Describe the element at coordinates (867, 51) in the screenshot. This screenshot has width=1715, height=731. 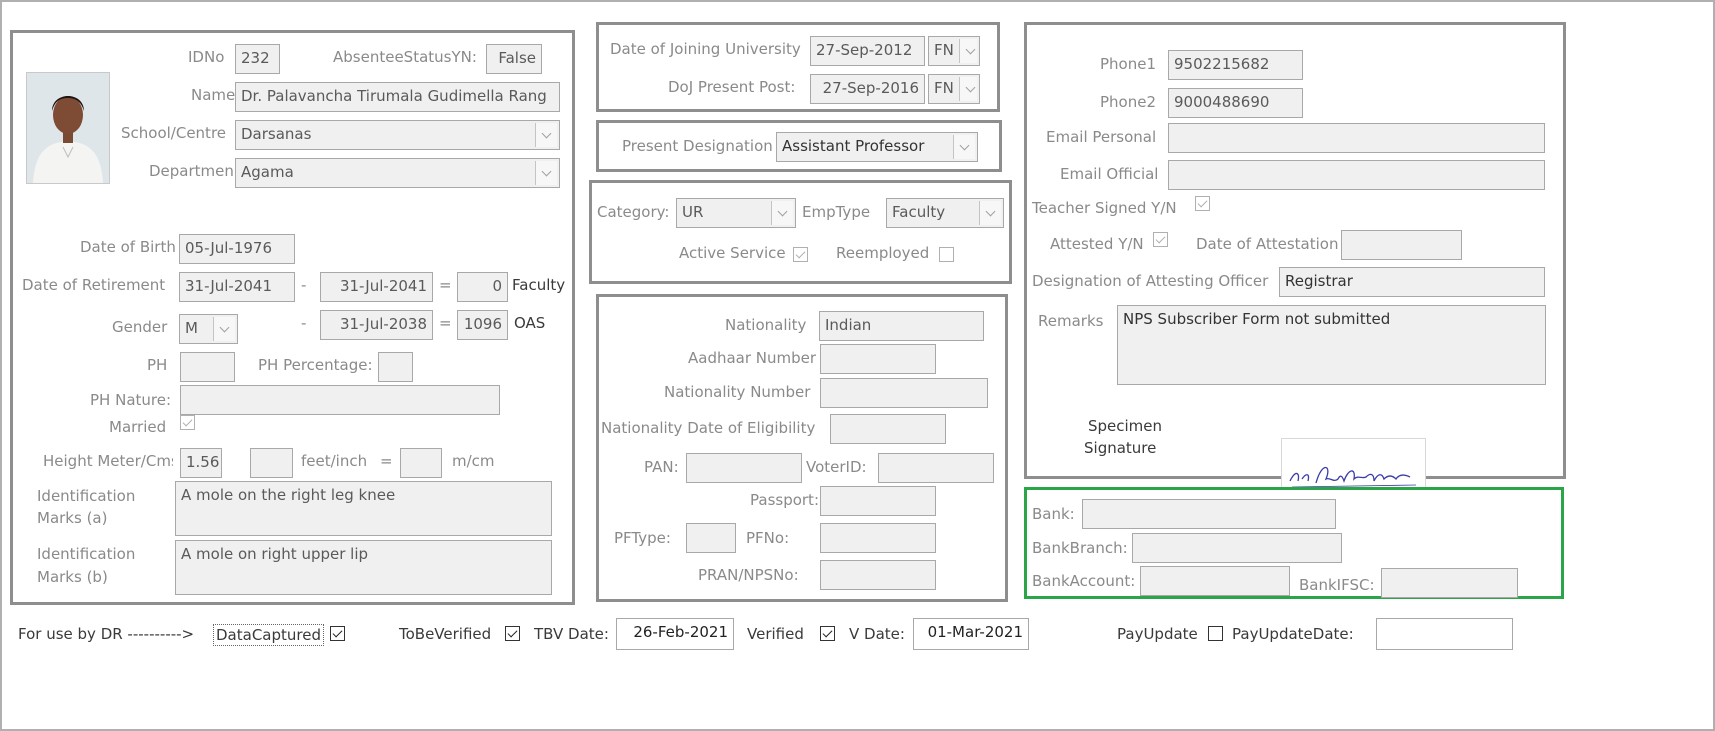
I see `doj-univ-field: 27-Sep-2012` at that location.